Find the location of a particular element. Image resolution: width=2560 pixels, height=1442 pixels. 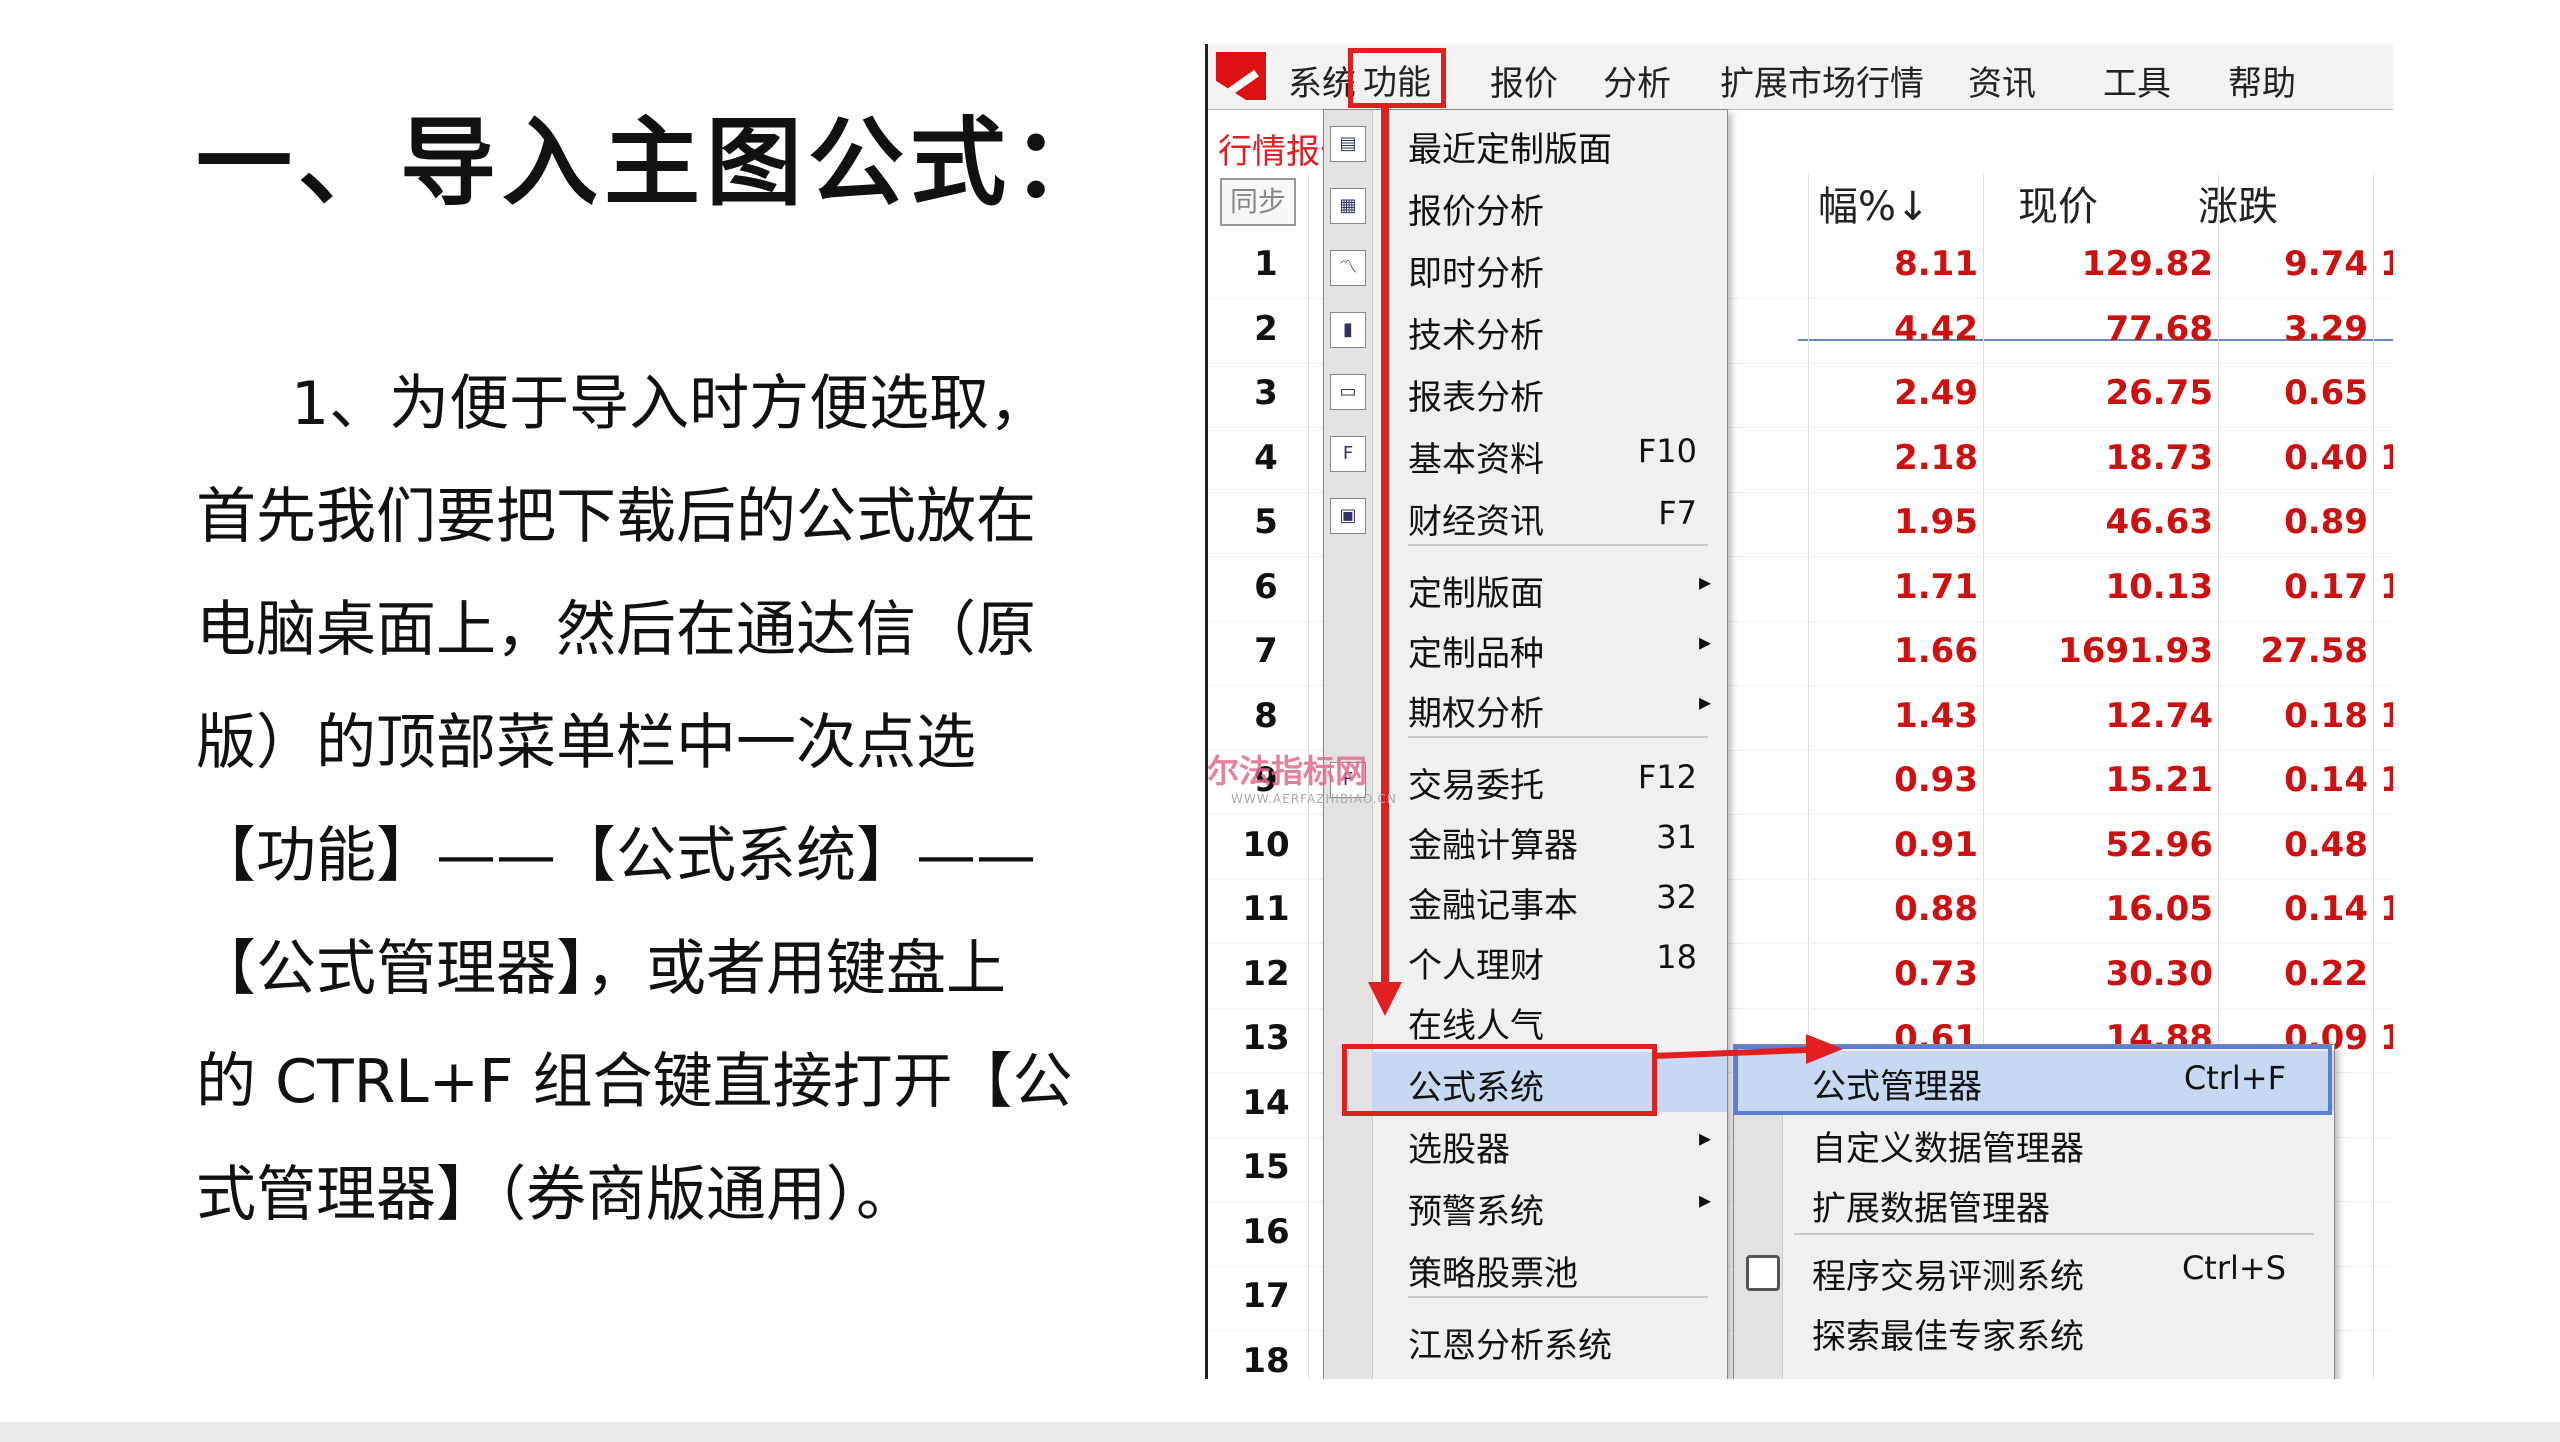

menu-item: ▤ 最近定制版面 is located at coordinates (1528, 144).